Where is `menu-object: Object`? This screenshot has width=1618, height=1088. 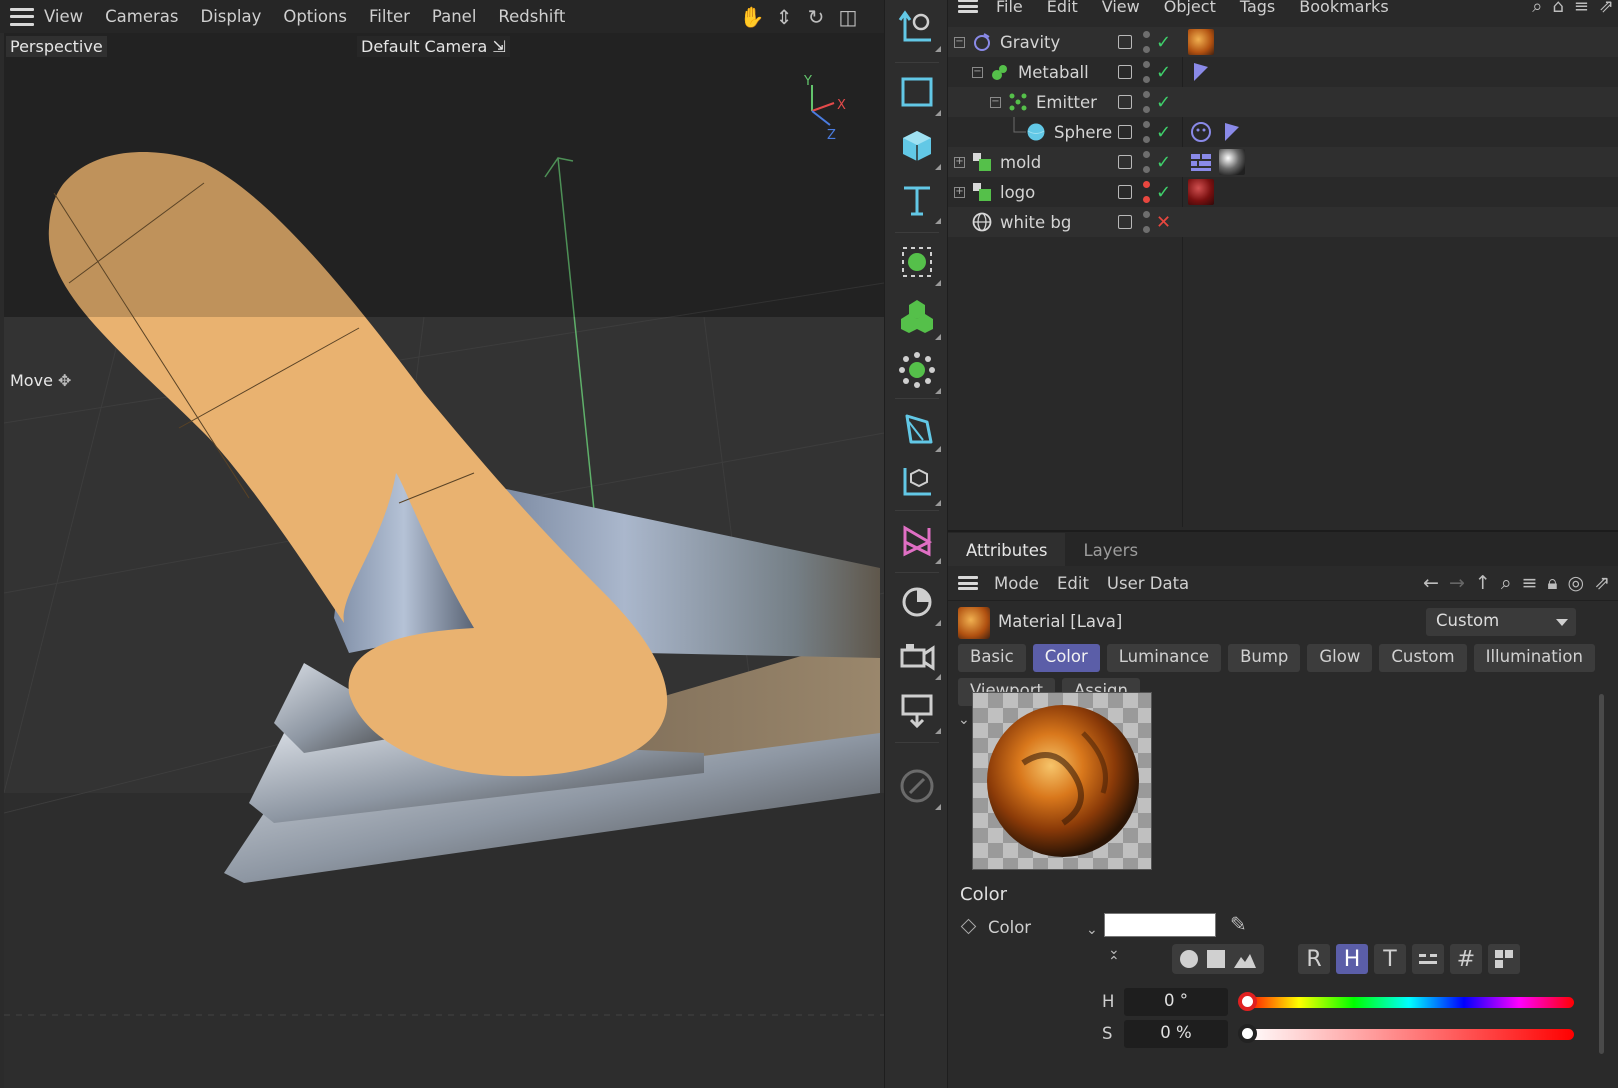
menu-object: Object is located at coordinates (1190, 8).